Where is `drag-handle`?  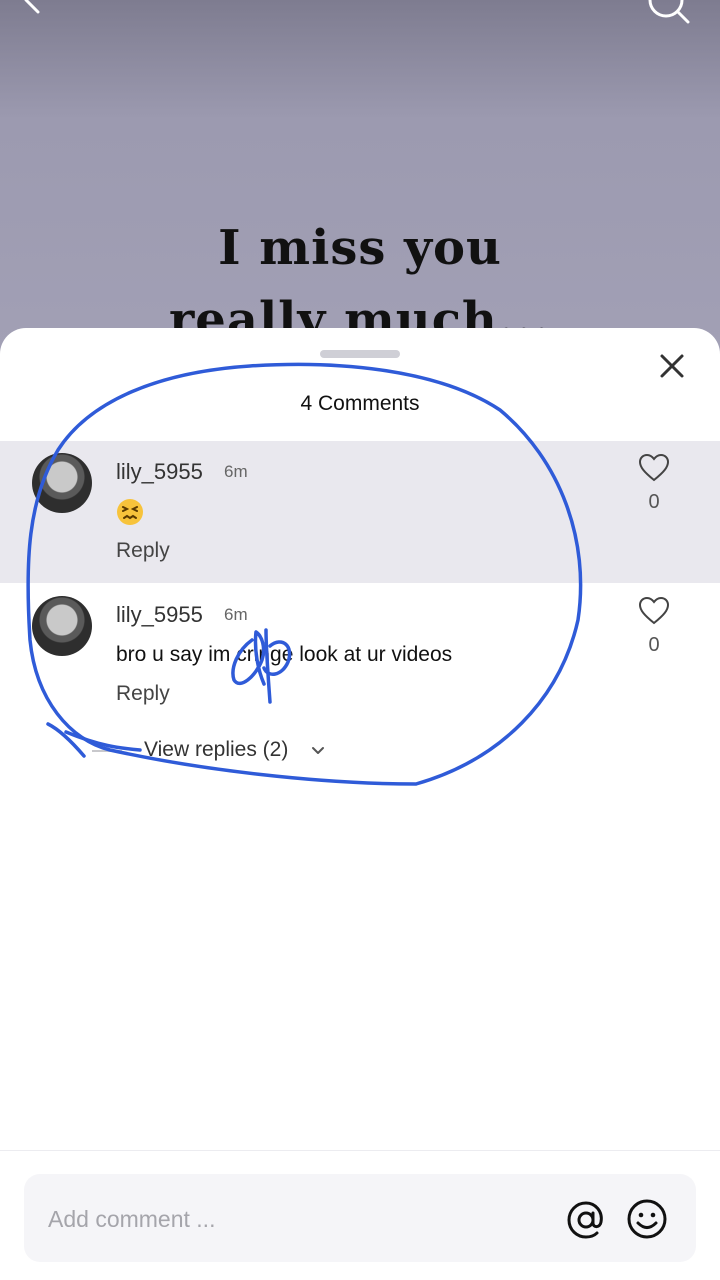
drag-handle is located at coordinates (360, 354).